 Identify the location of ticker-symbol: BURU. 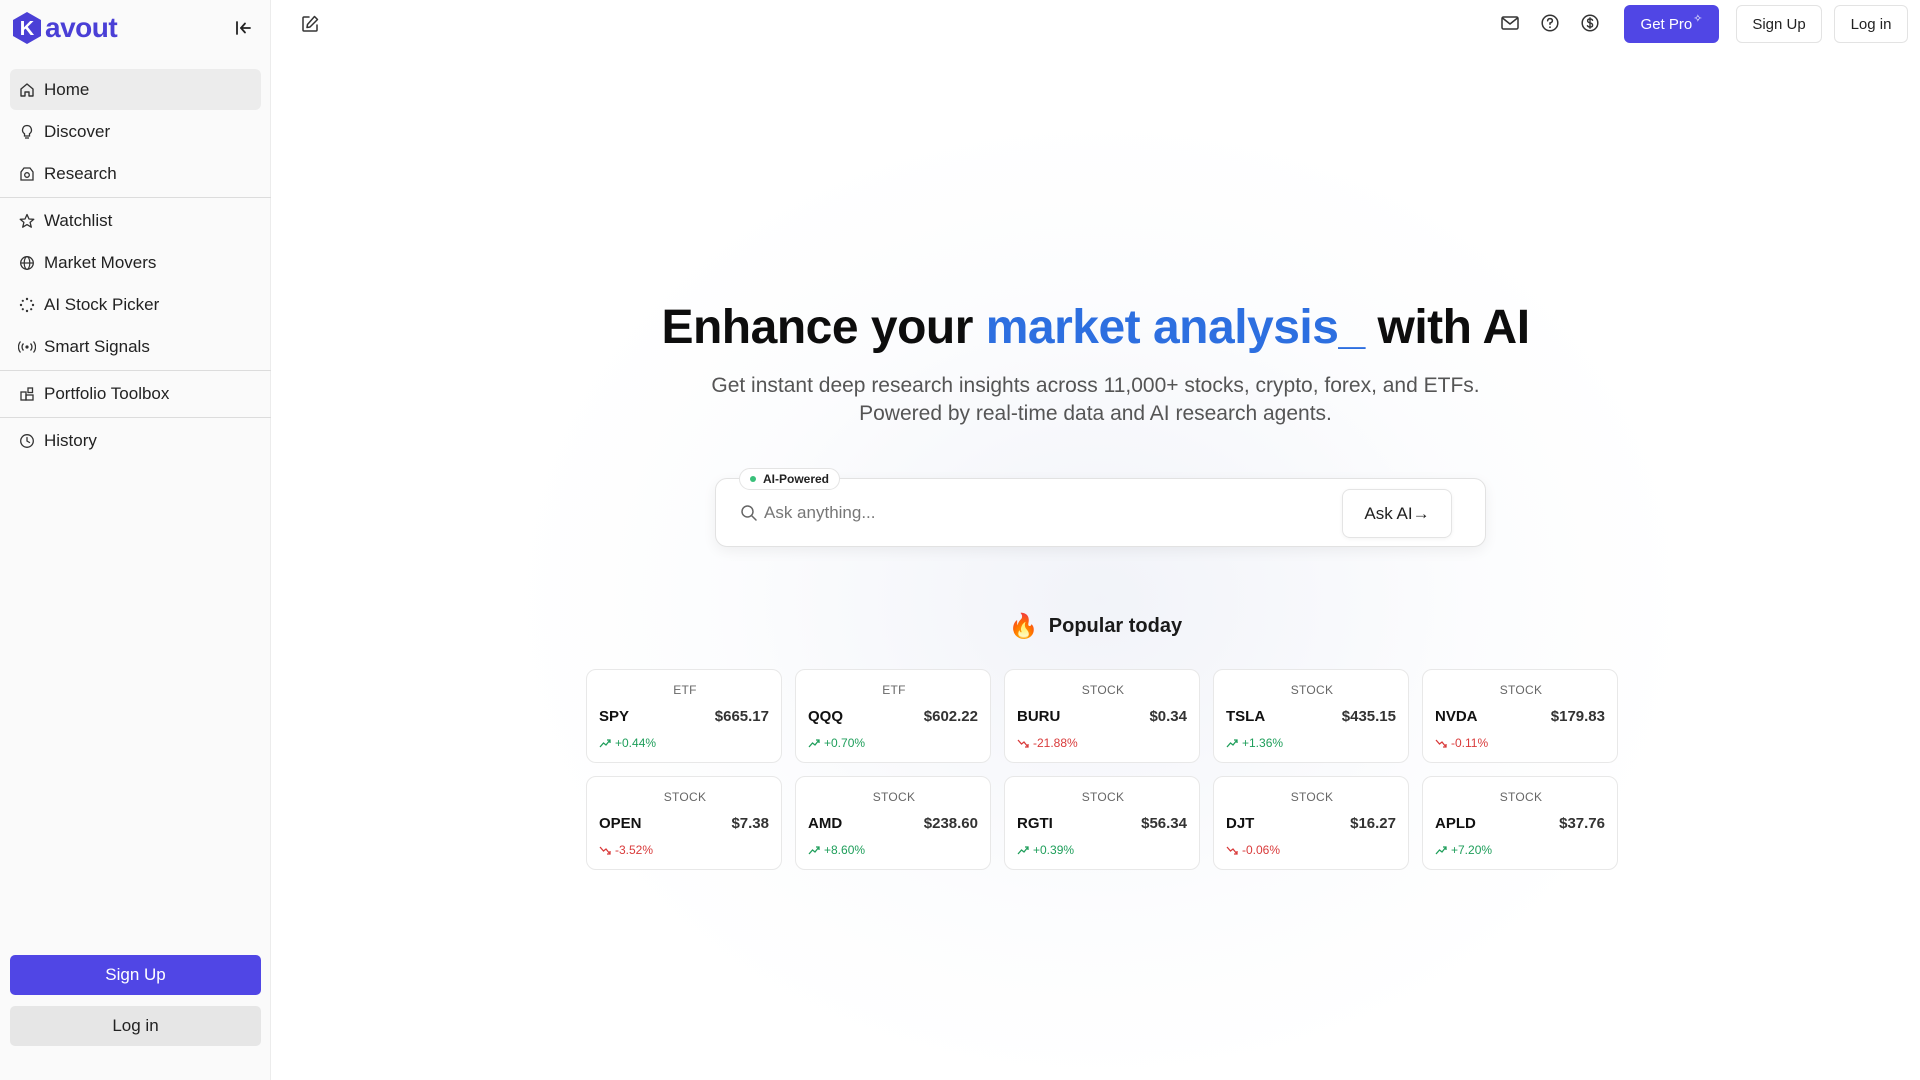
(1039, 716).